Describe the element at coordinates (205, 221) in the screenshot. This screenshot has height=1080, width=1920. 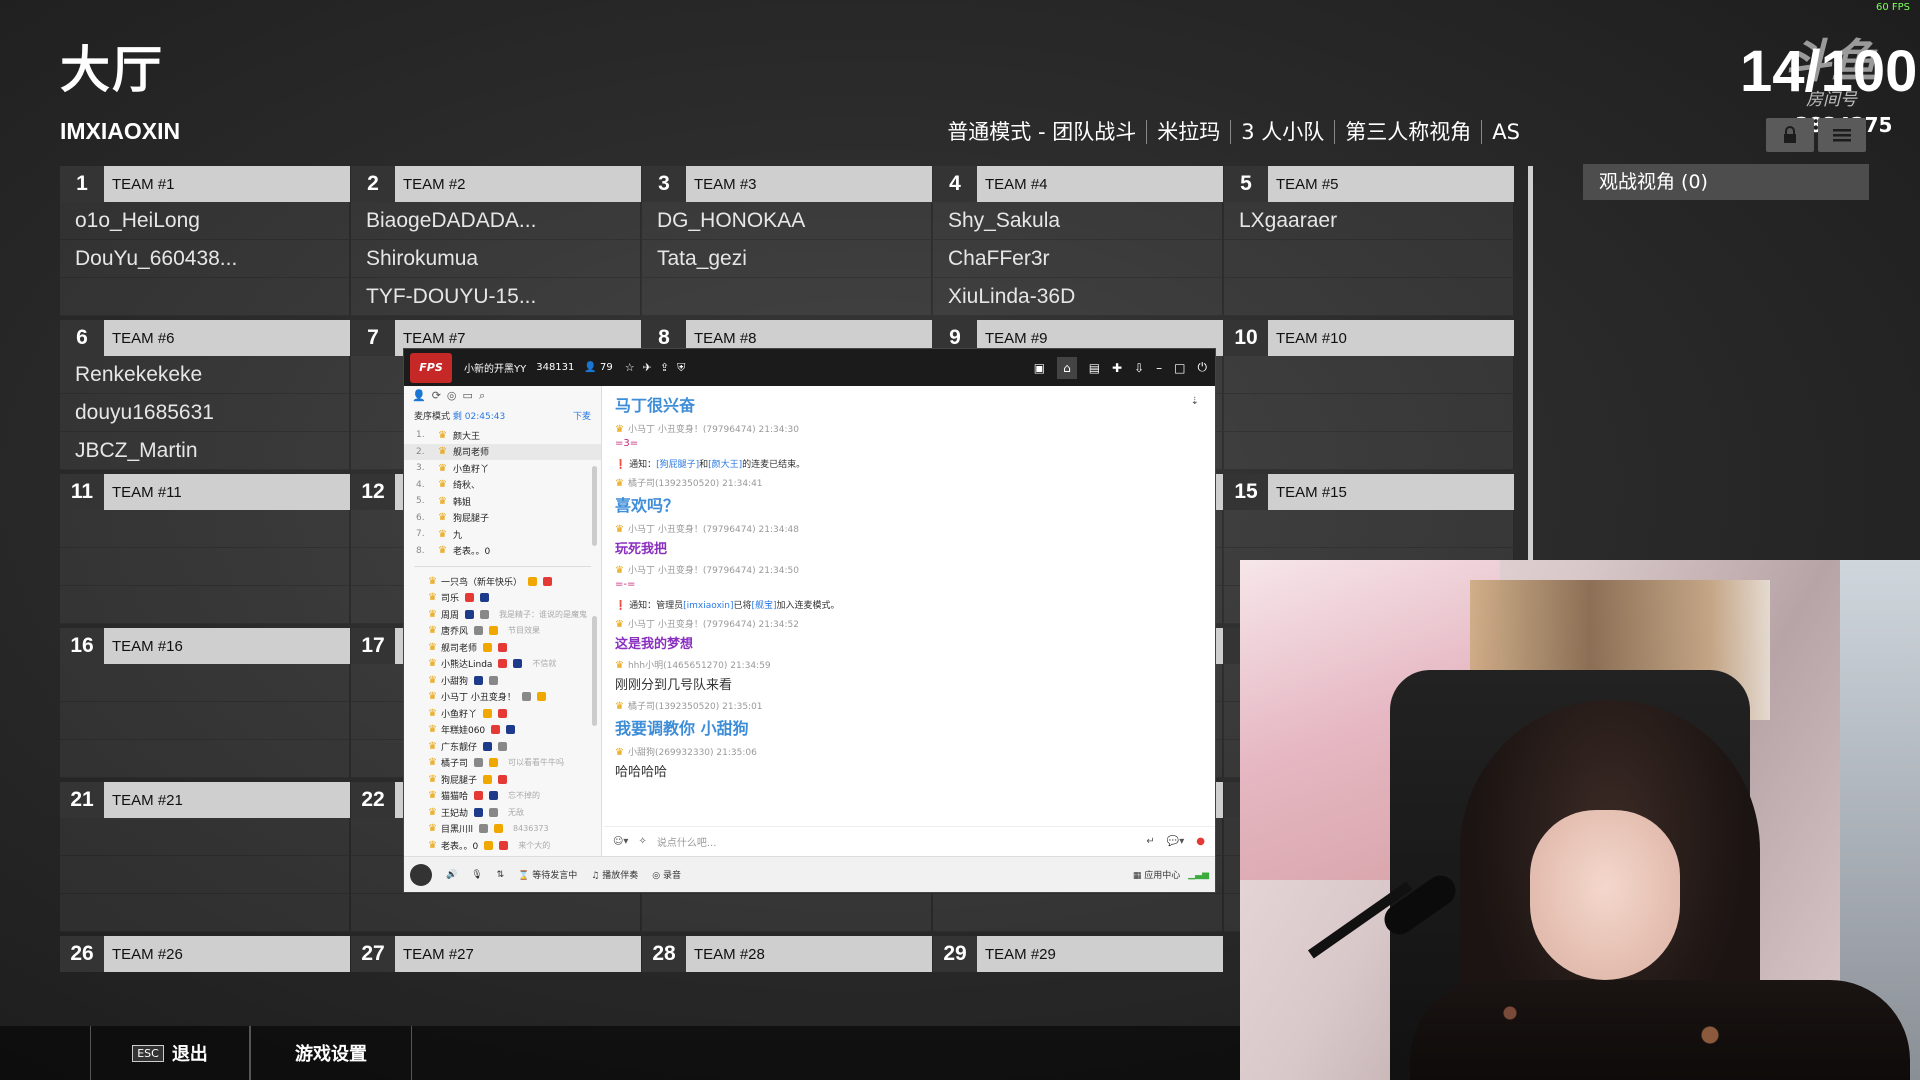
I see `player-slot: o1o_HeiLong` at that location.